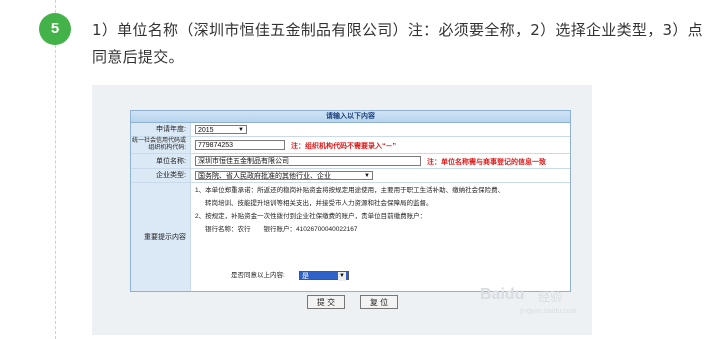 The width and height of the screenshot is (722, 339). I want to click on notice-line-3: 2、按规定，补贴资金一次性拨付到企业社保缴费的账户，贵单位目前缴费账户：, so click(311, 216).